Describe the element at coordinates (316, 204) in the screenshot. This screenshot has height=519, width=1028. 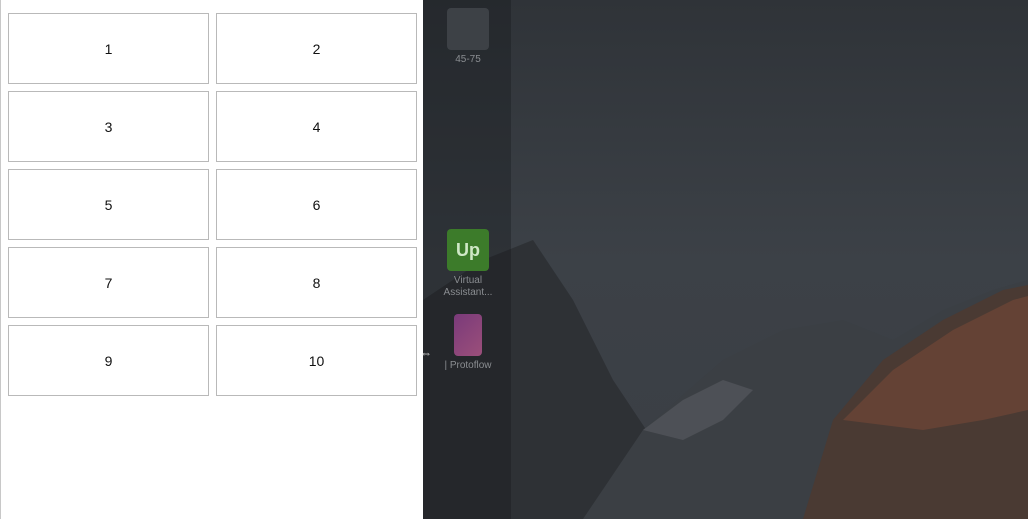
I see `tile-6: 6` at that location.